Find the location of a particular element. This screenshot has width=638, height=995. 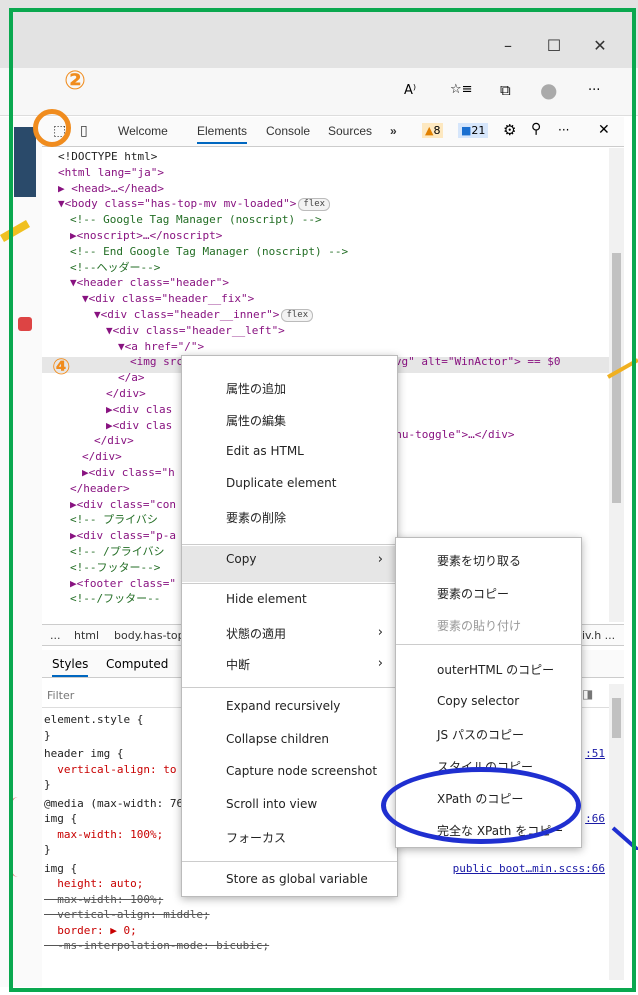

profile-avatar: ● is located at coordinates (548, 90).